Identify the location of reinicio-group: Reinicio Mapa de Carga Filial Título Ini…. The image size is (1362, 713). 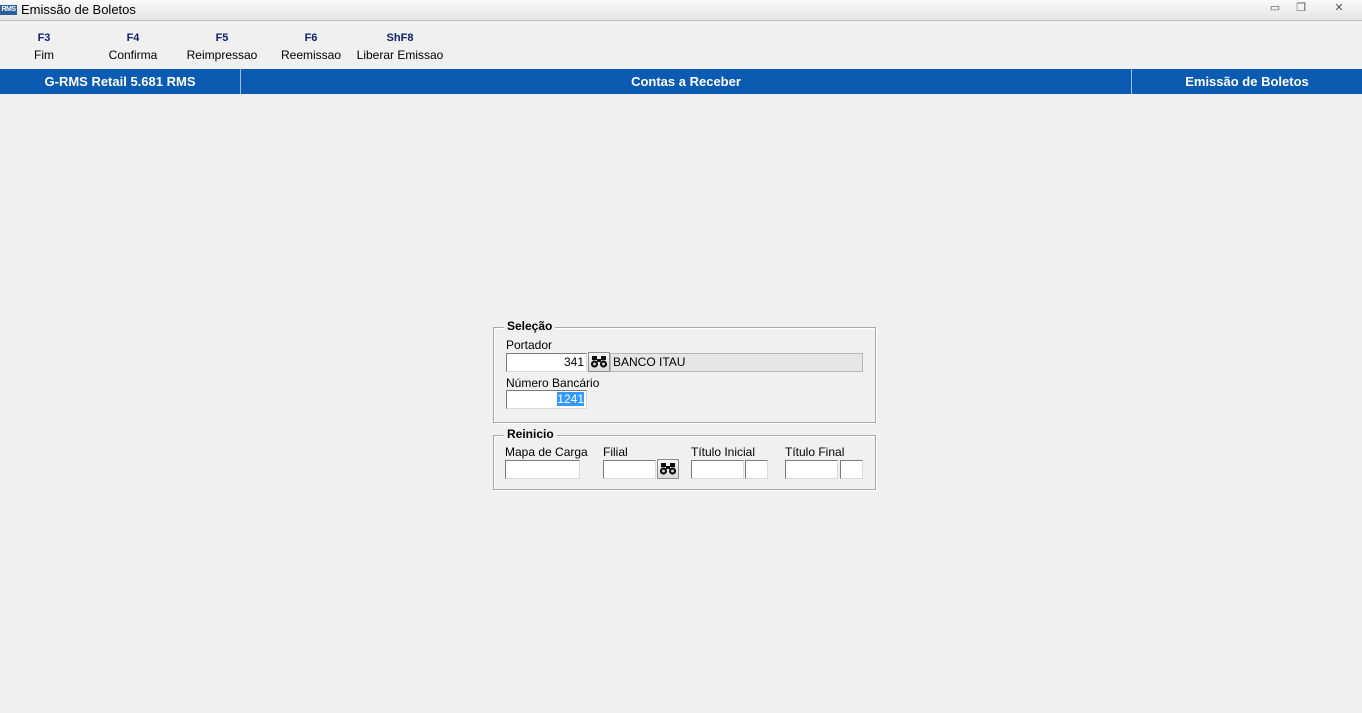
(684, 458).